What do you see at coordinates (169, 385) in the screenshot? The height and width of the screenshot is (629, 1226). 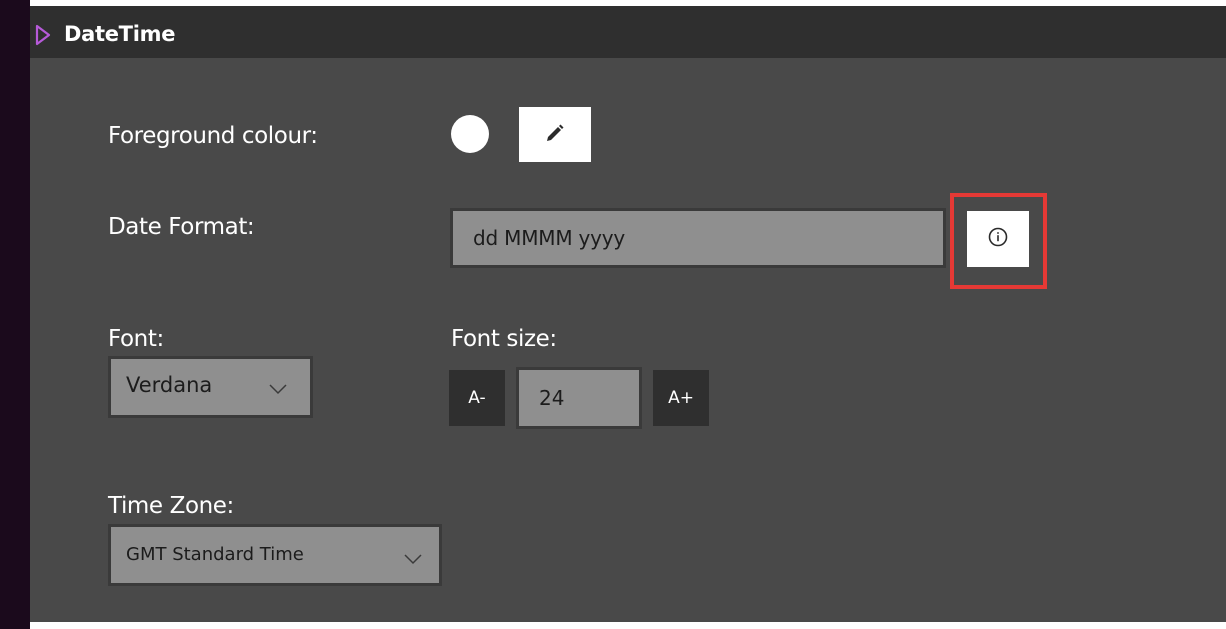 I see `font-dropdown-value: Verdana` at bounding box center [169, 385].